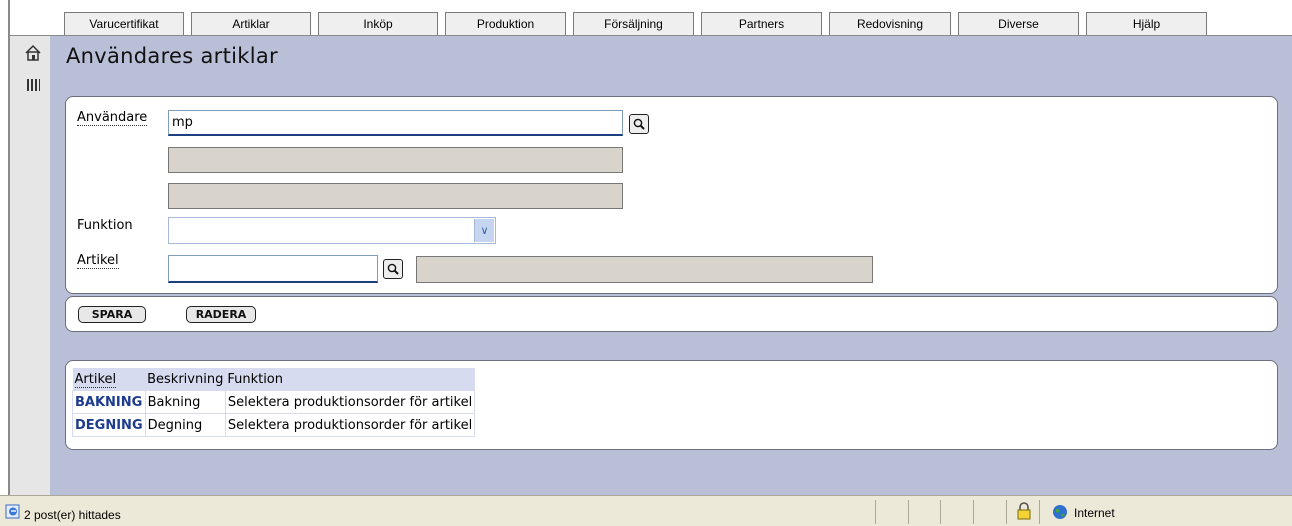  Describe the element at coordinates (1024, 513) in the screenshot. I see `lock-icon` at that location.